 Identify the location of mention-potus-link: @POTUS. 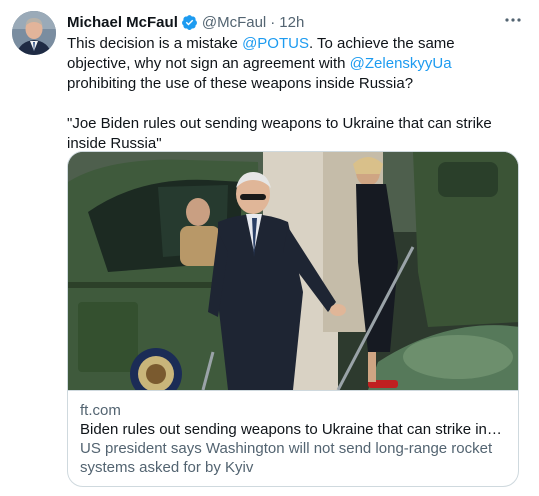
(275, 43).